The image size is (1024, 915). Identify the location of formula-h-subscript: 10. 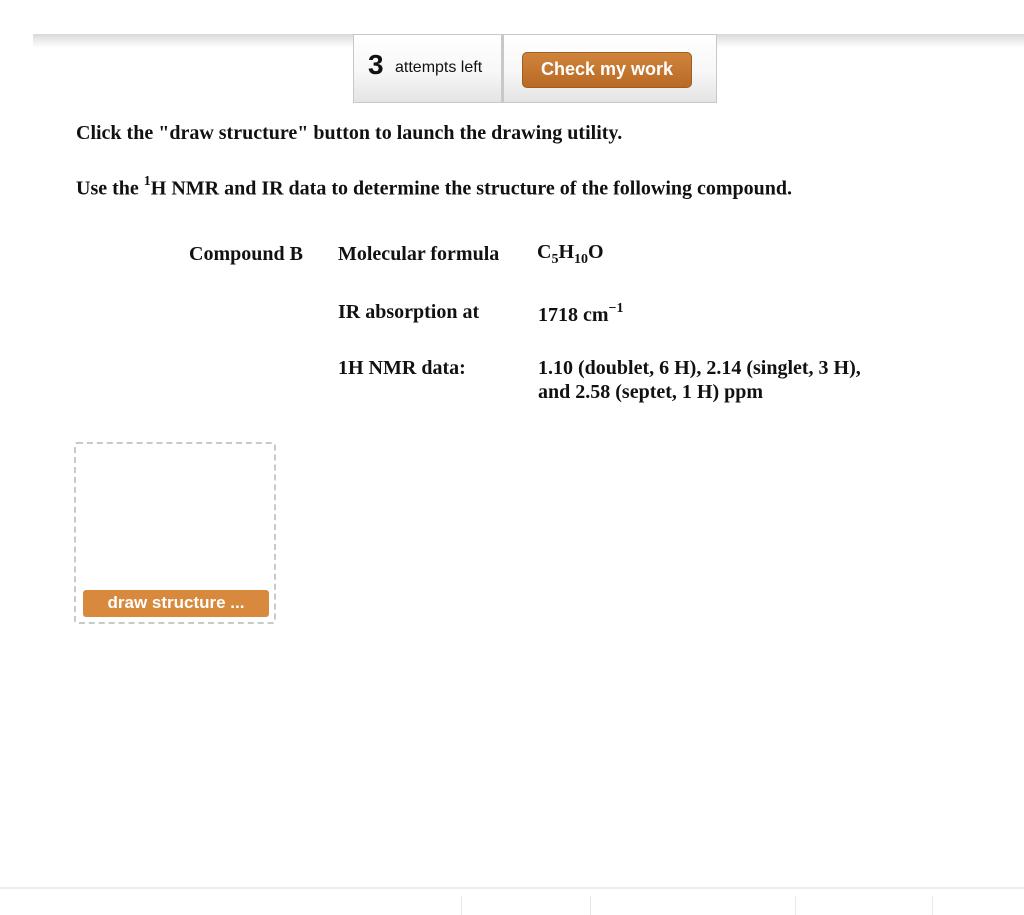
(581, 259).